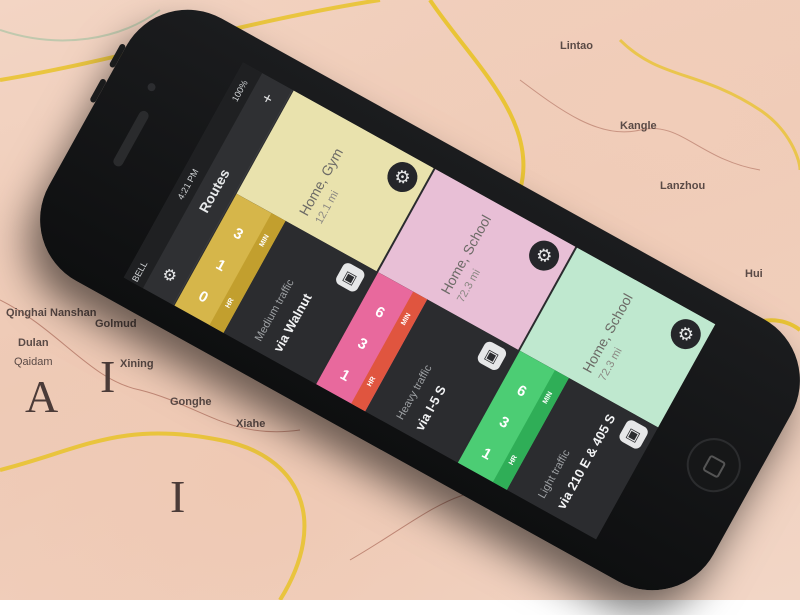  Describe the element at coordinates (754, 274) in the screenshot. I see `map-label: Hui` at that location.